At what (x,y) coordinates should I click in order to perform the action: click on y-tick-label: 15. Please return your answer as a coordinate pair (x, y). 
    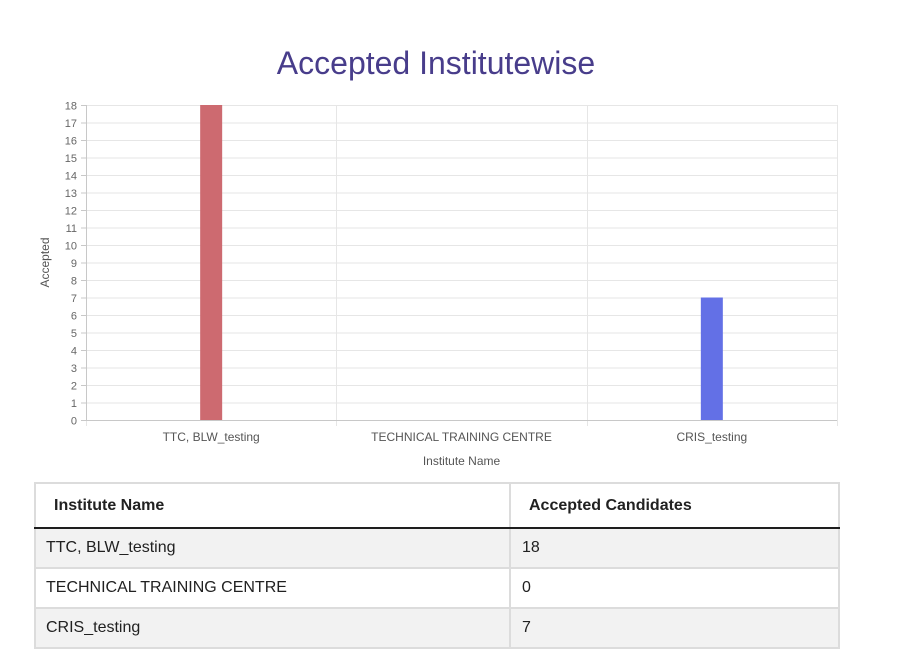
    Looking at the image, I should click on (71, 159).